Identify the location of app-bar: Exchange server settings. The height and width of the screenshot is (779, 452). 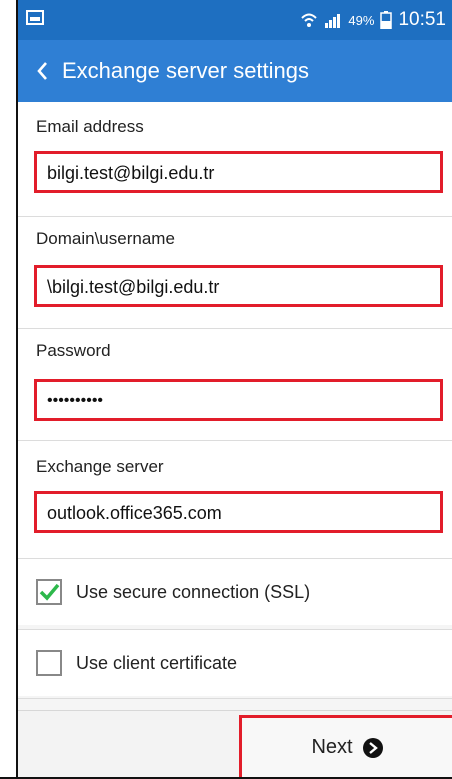
(235, 71).